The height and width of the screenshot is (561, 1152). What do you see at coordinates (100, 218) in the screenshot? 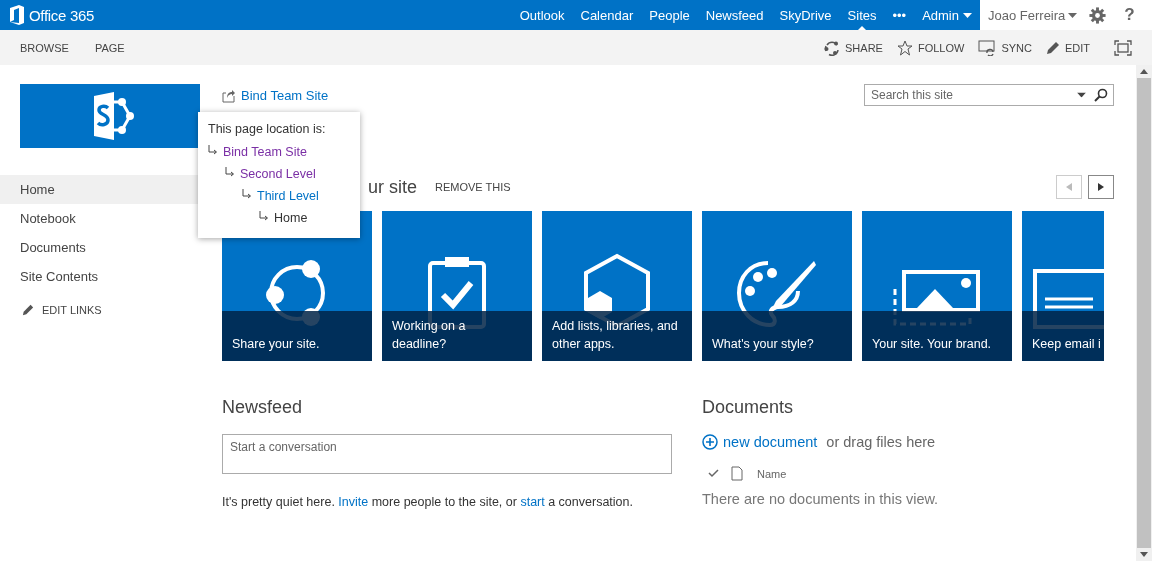
I see `nav-link: Notebook` at bounding box center [100, 218].